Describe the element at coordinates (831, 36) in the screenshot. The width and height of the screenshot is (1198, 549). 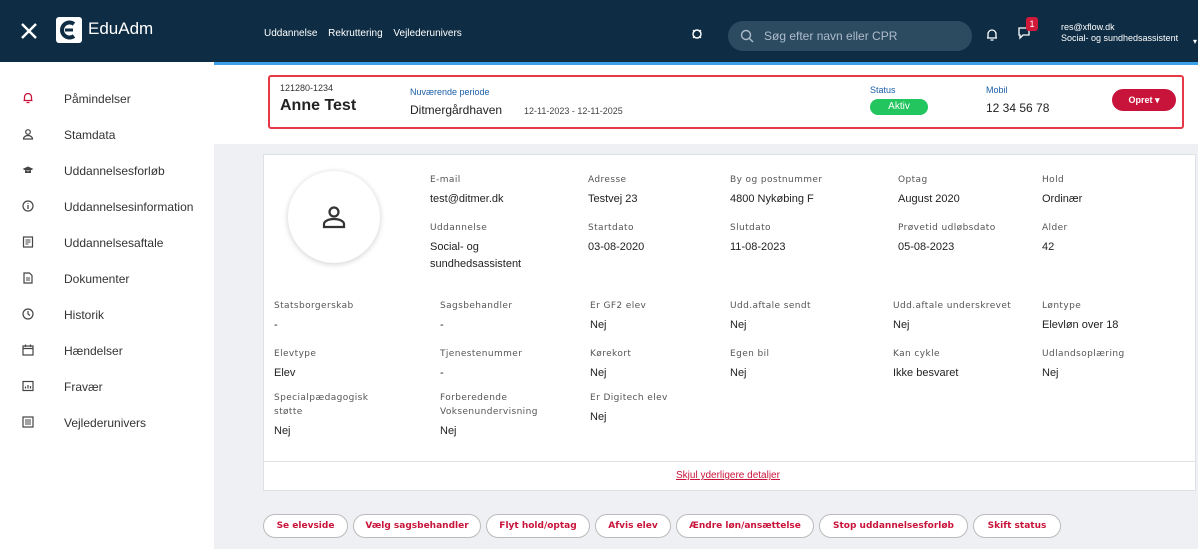
I see `search-placeholder: Søg efter navn eller CPR` at that location.